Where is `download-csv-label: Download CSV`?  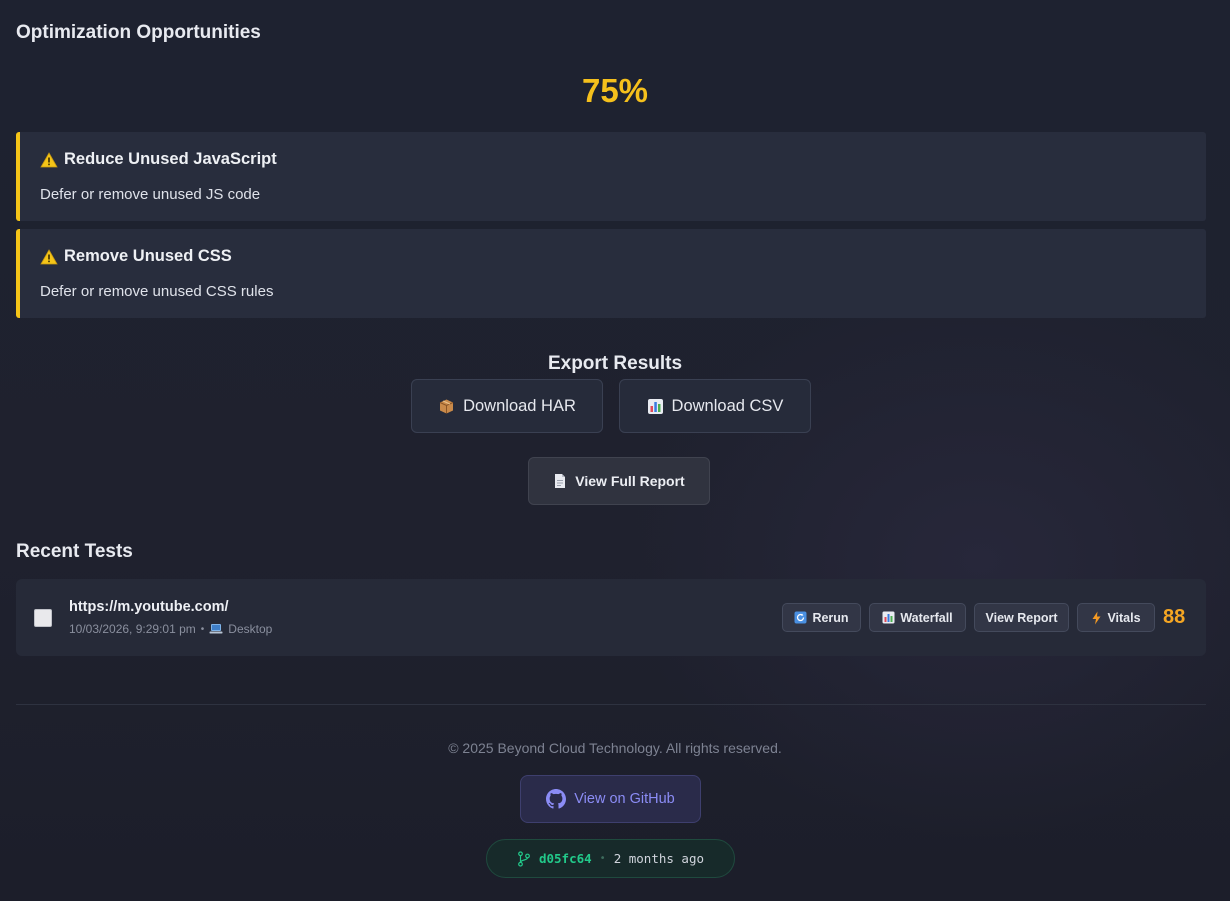
download-csv-label: Download CSV is located at coordinates (727, 405).